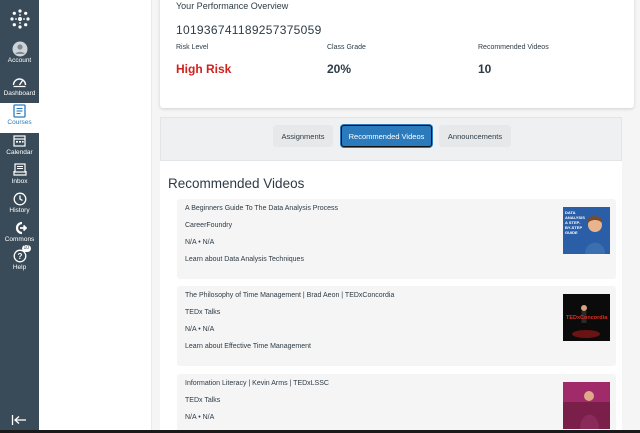  Describe the element at coordinates (586, 230) in the screenshot. I see `video-thumbnail: DATA ANALYSIS A STEP-BY-STEP GUIDE` at that location.